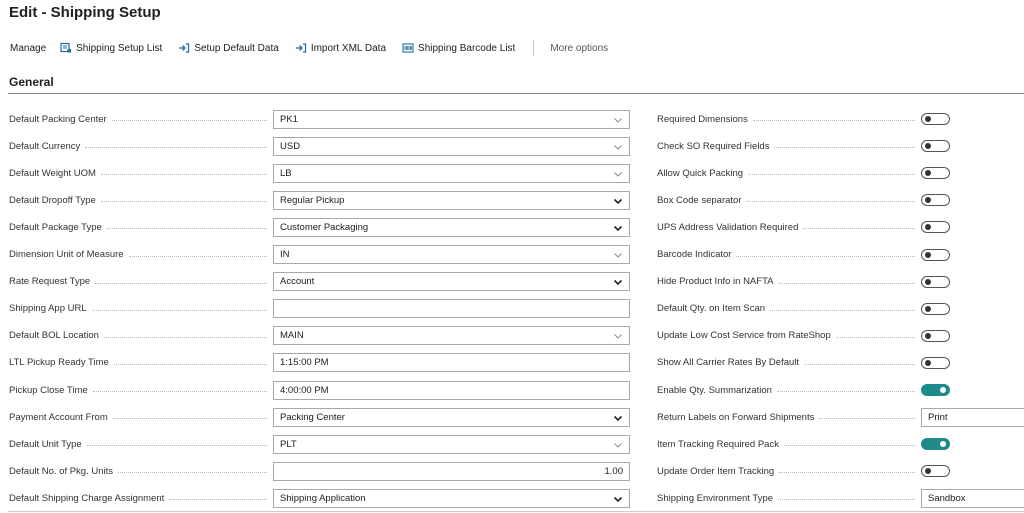  Describe the element at coordinates (451, 390) in the screenshot. I see `pickup-close-time-input: 4:00:00 PM` at that location.